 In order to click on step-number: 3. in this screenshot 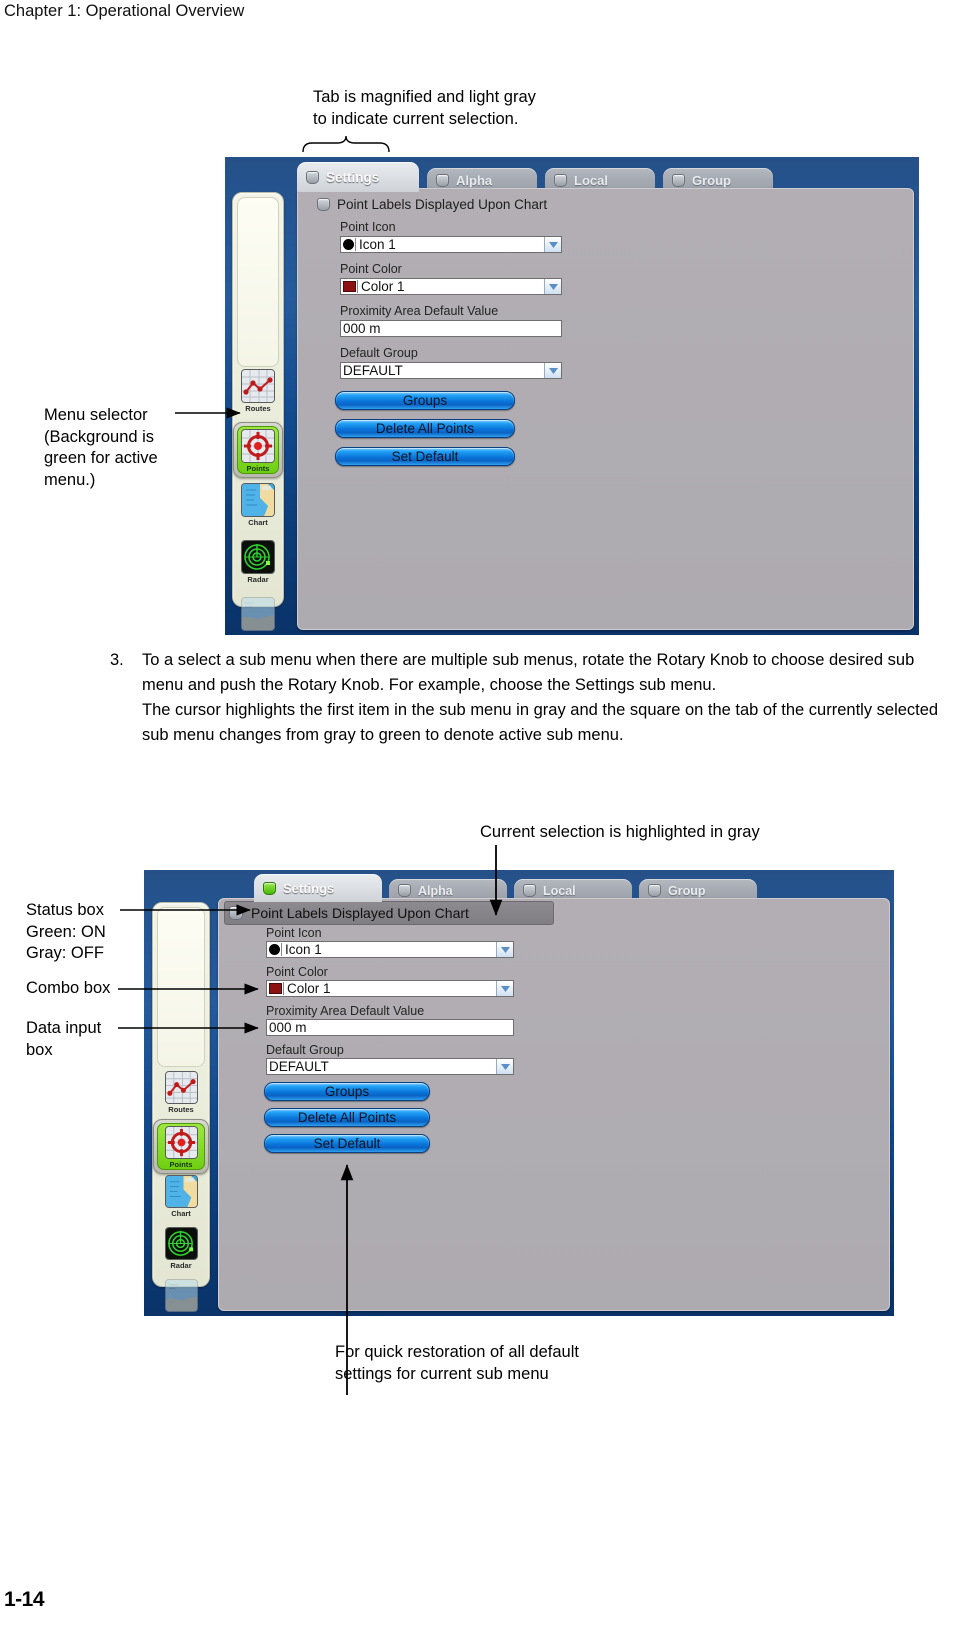, I will do `click(117, 660)`.